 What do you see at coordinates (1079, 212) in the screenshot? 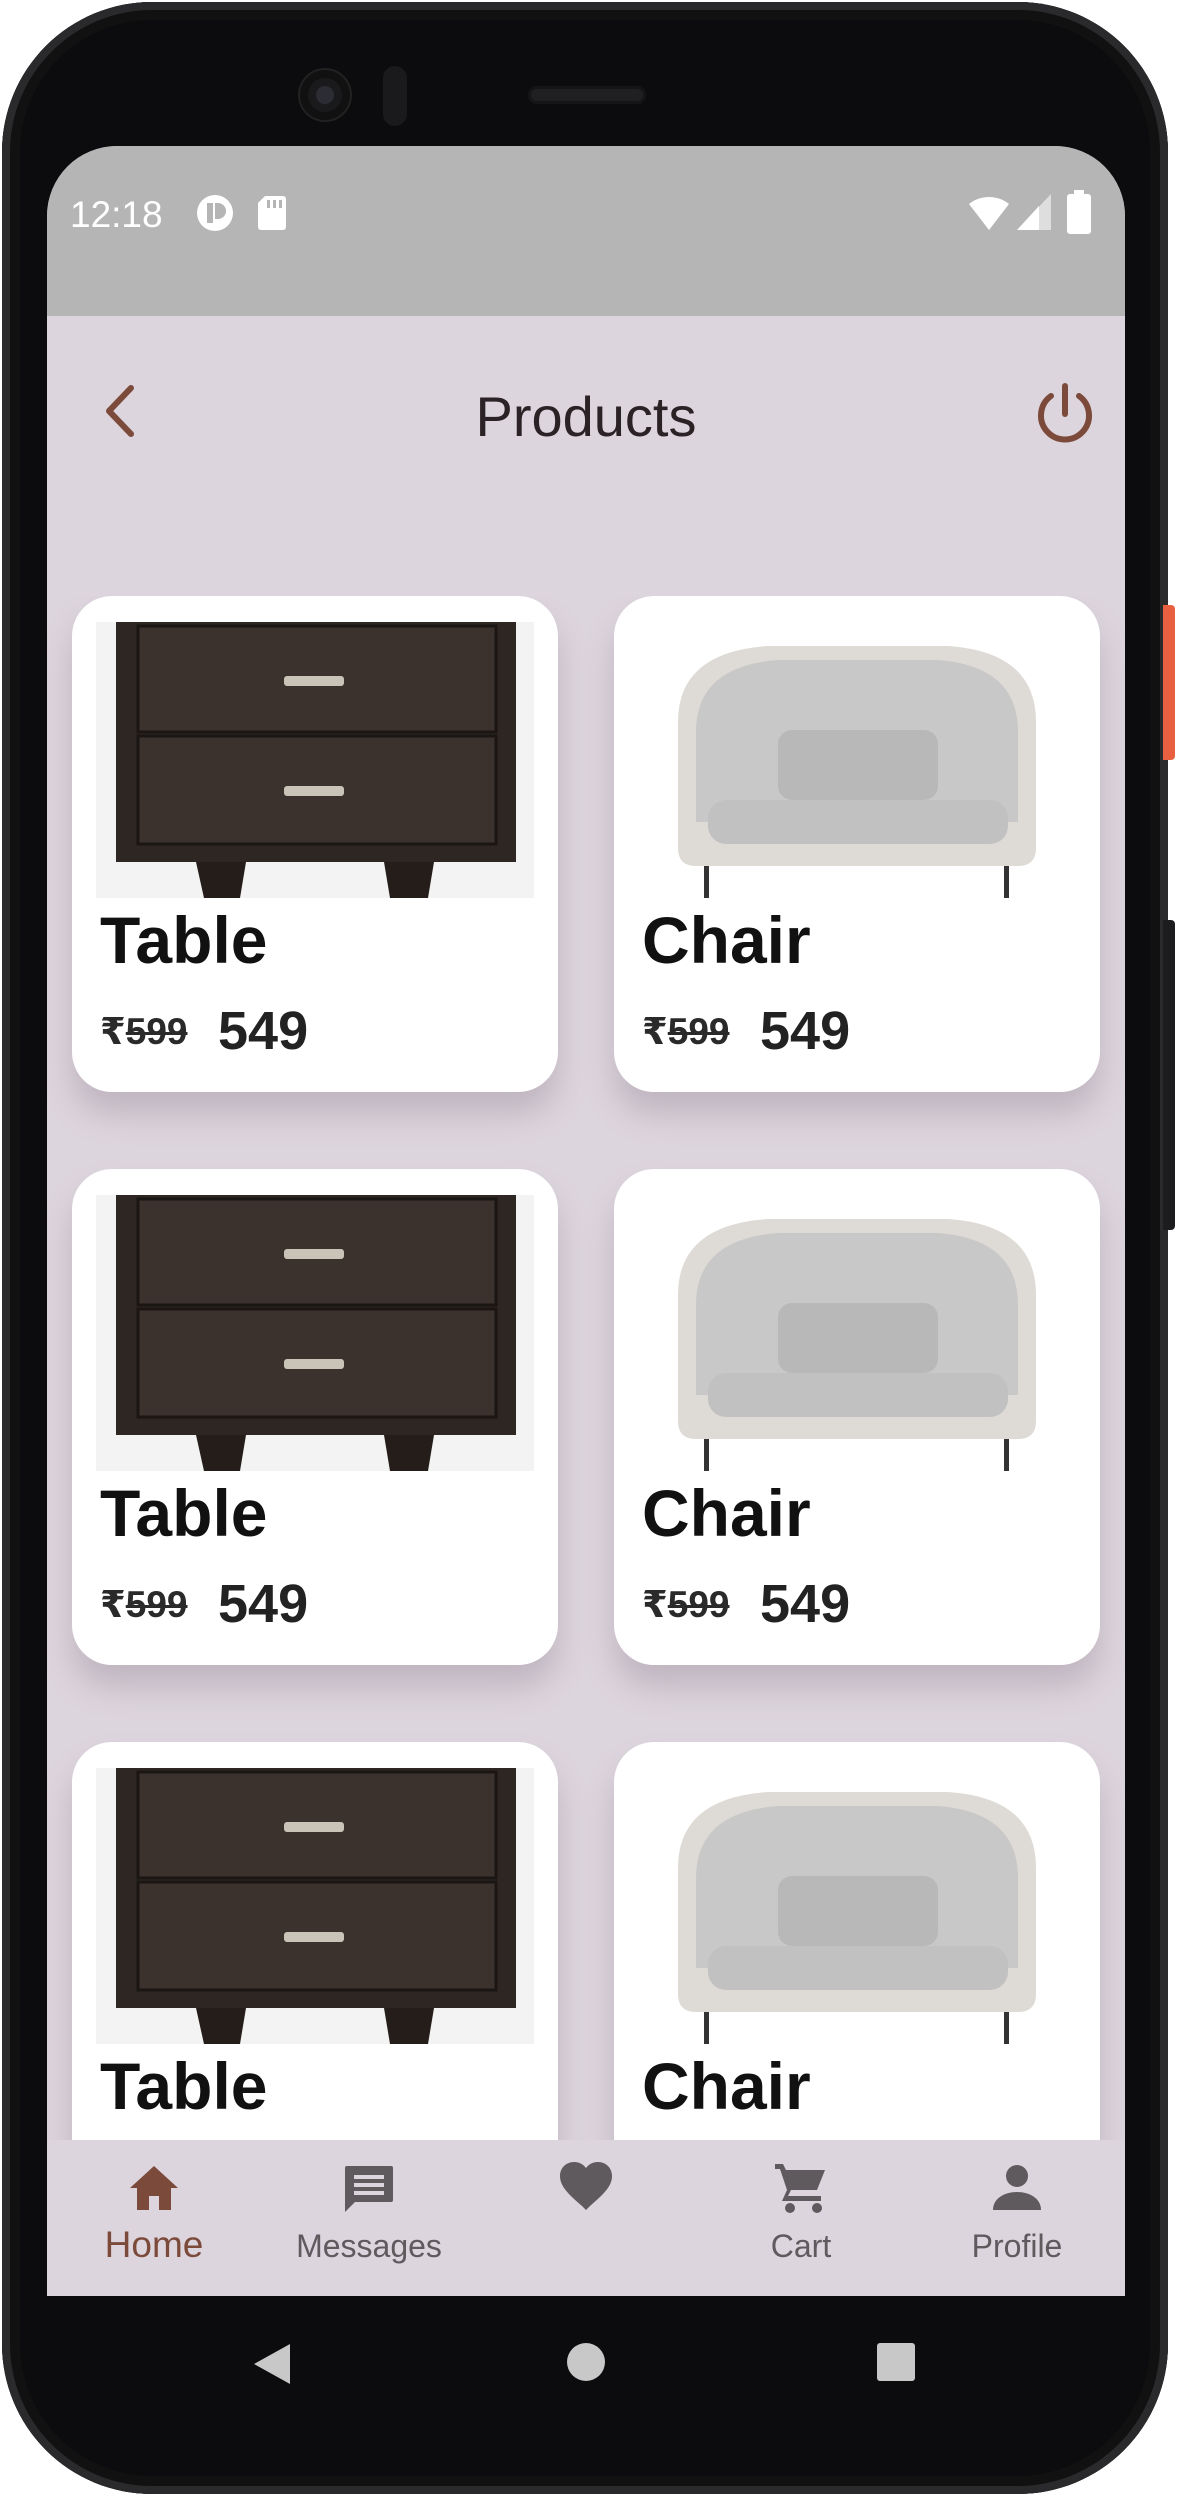
I see `battery-icon` at bounding box center [1079, 212].